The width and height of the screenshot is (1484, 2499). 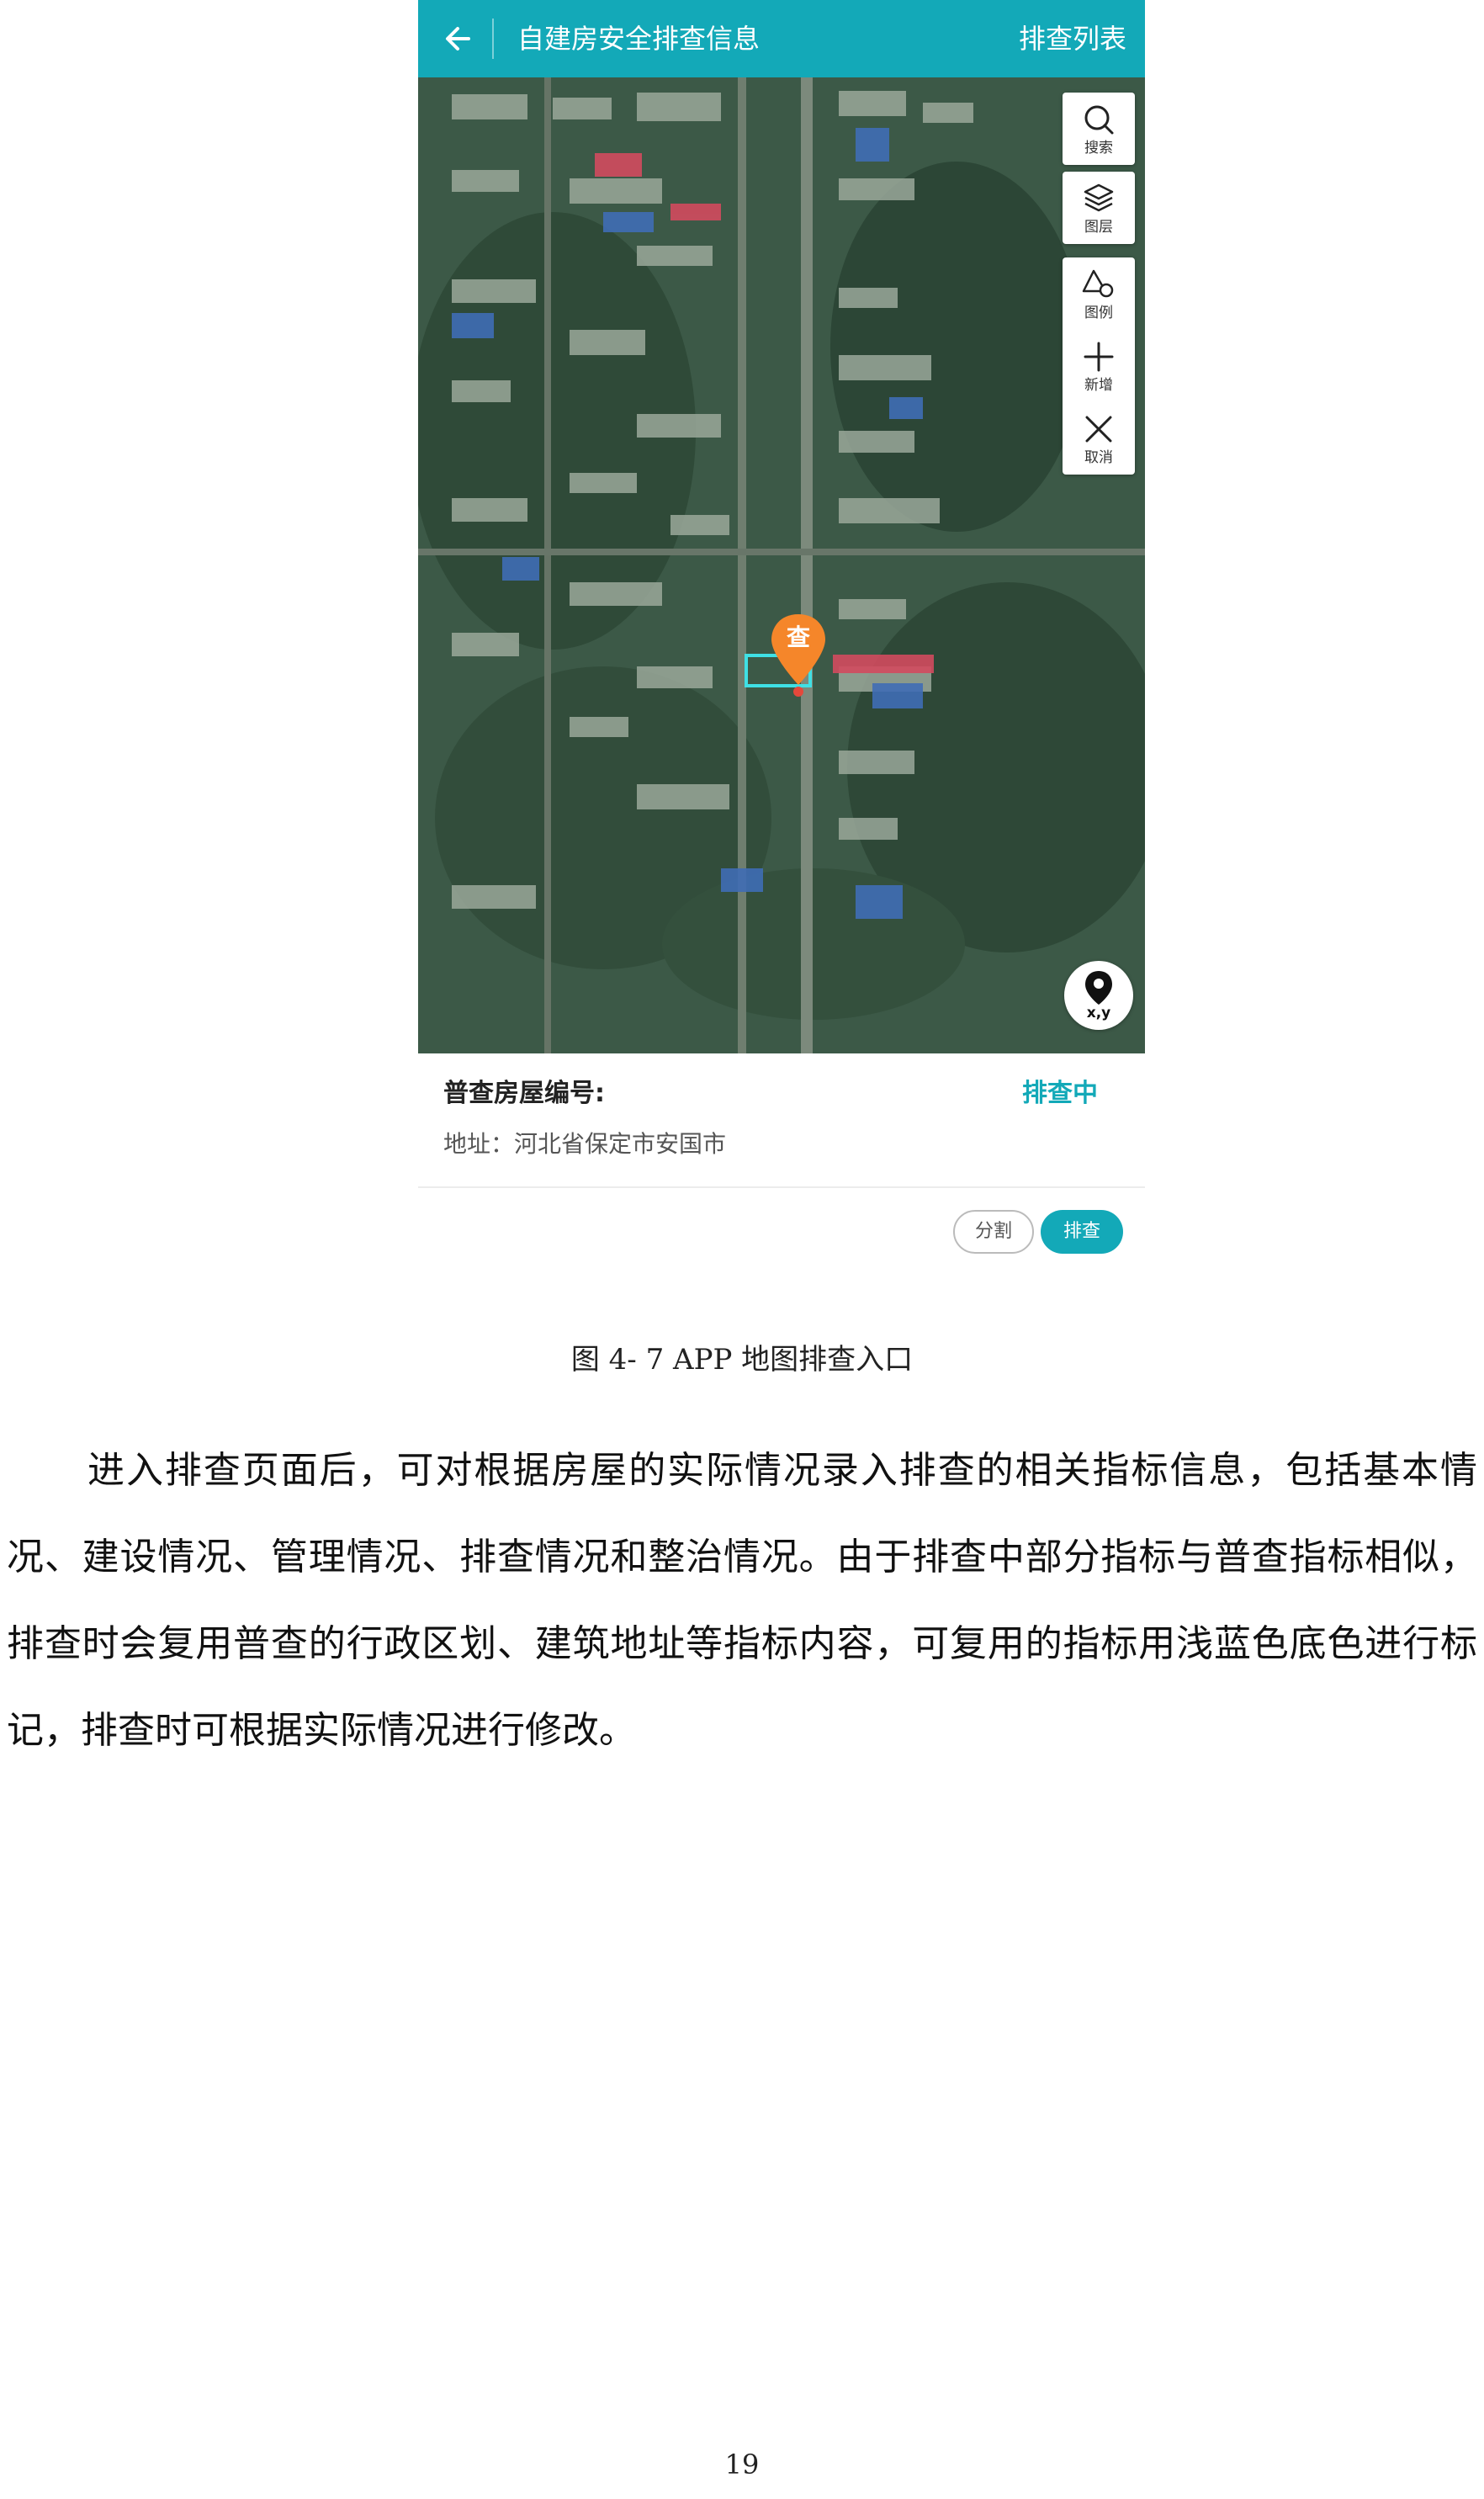 I want to click on house-code-label: 普查房屋编号:, so click(x=524, y=1093).